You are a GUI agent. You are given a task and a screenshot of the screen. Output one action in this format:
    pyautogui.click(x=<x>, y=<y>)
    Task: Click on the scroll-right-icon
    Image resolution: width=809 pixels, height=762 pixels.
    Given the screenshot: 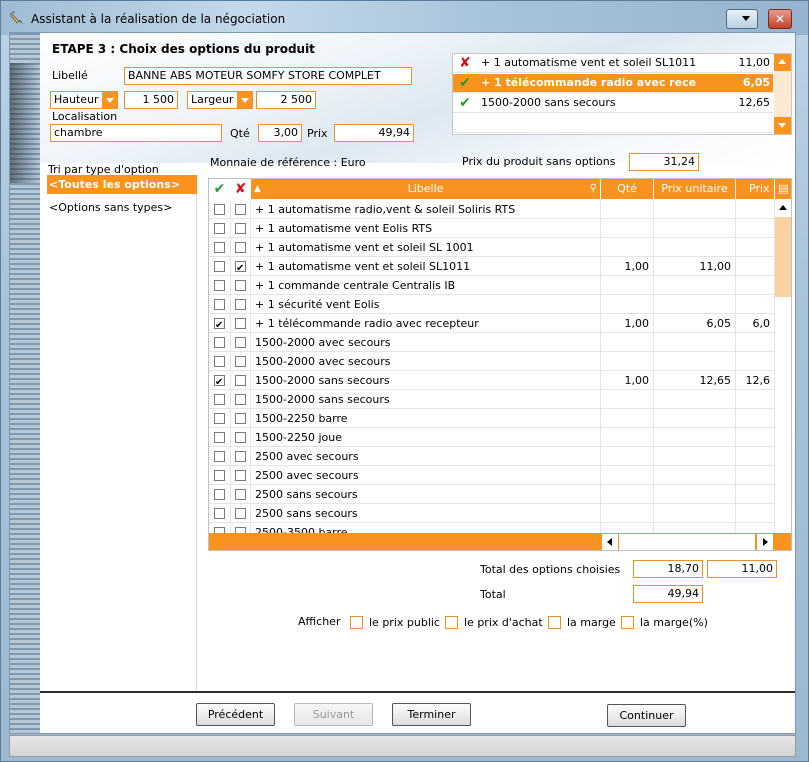 What is the action you would take?
    pyautogui.click(x=765, y=542)
    